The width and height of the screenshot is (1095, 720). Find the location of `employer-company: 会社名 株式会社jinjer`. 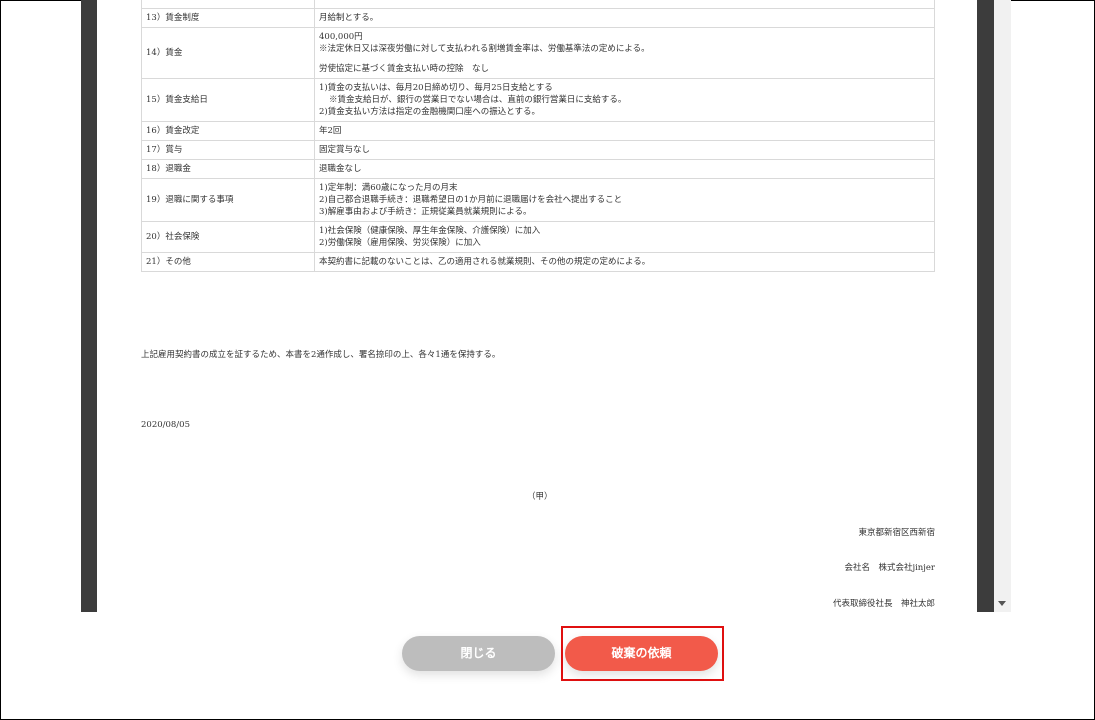

employer-company: 会社名 株式会社jinjer is located at coordinates (889, 568).